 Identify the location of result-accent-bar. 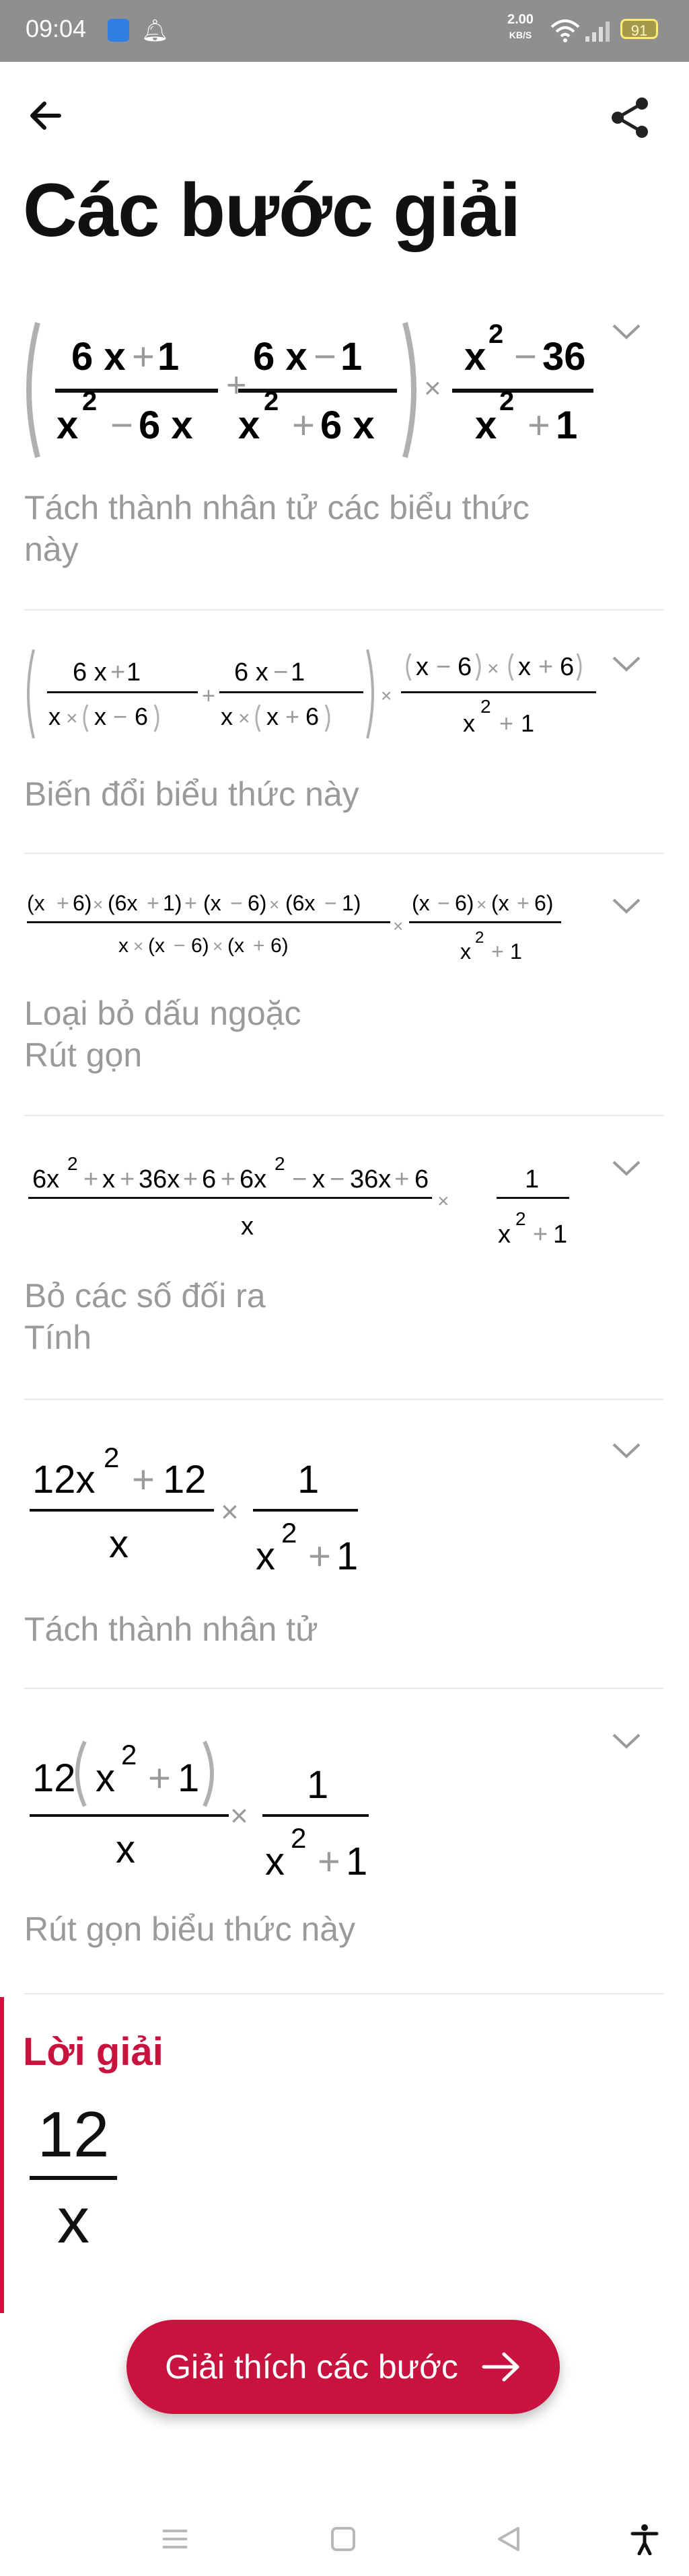
(2, 2155).